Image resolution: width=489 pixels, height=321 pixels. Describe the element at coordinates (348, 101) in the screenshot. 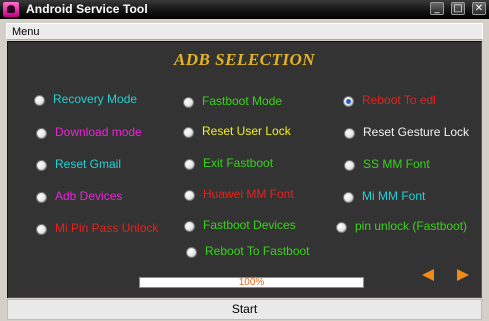

I see `radio-checked-icon` at that location.